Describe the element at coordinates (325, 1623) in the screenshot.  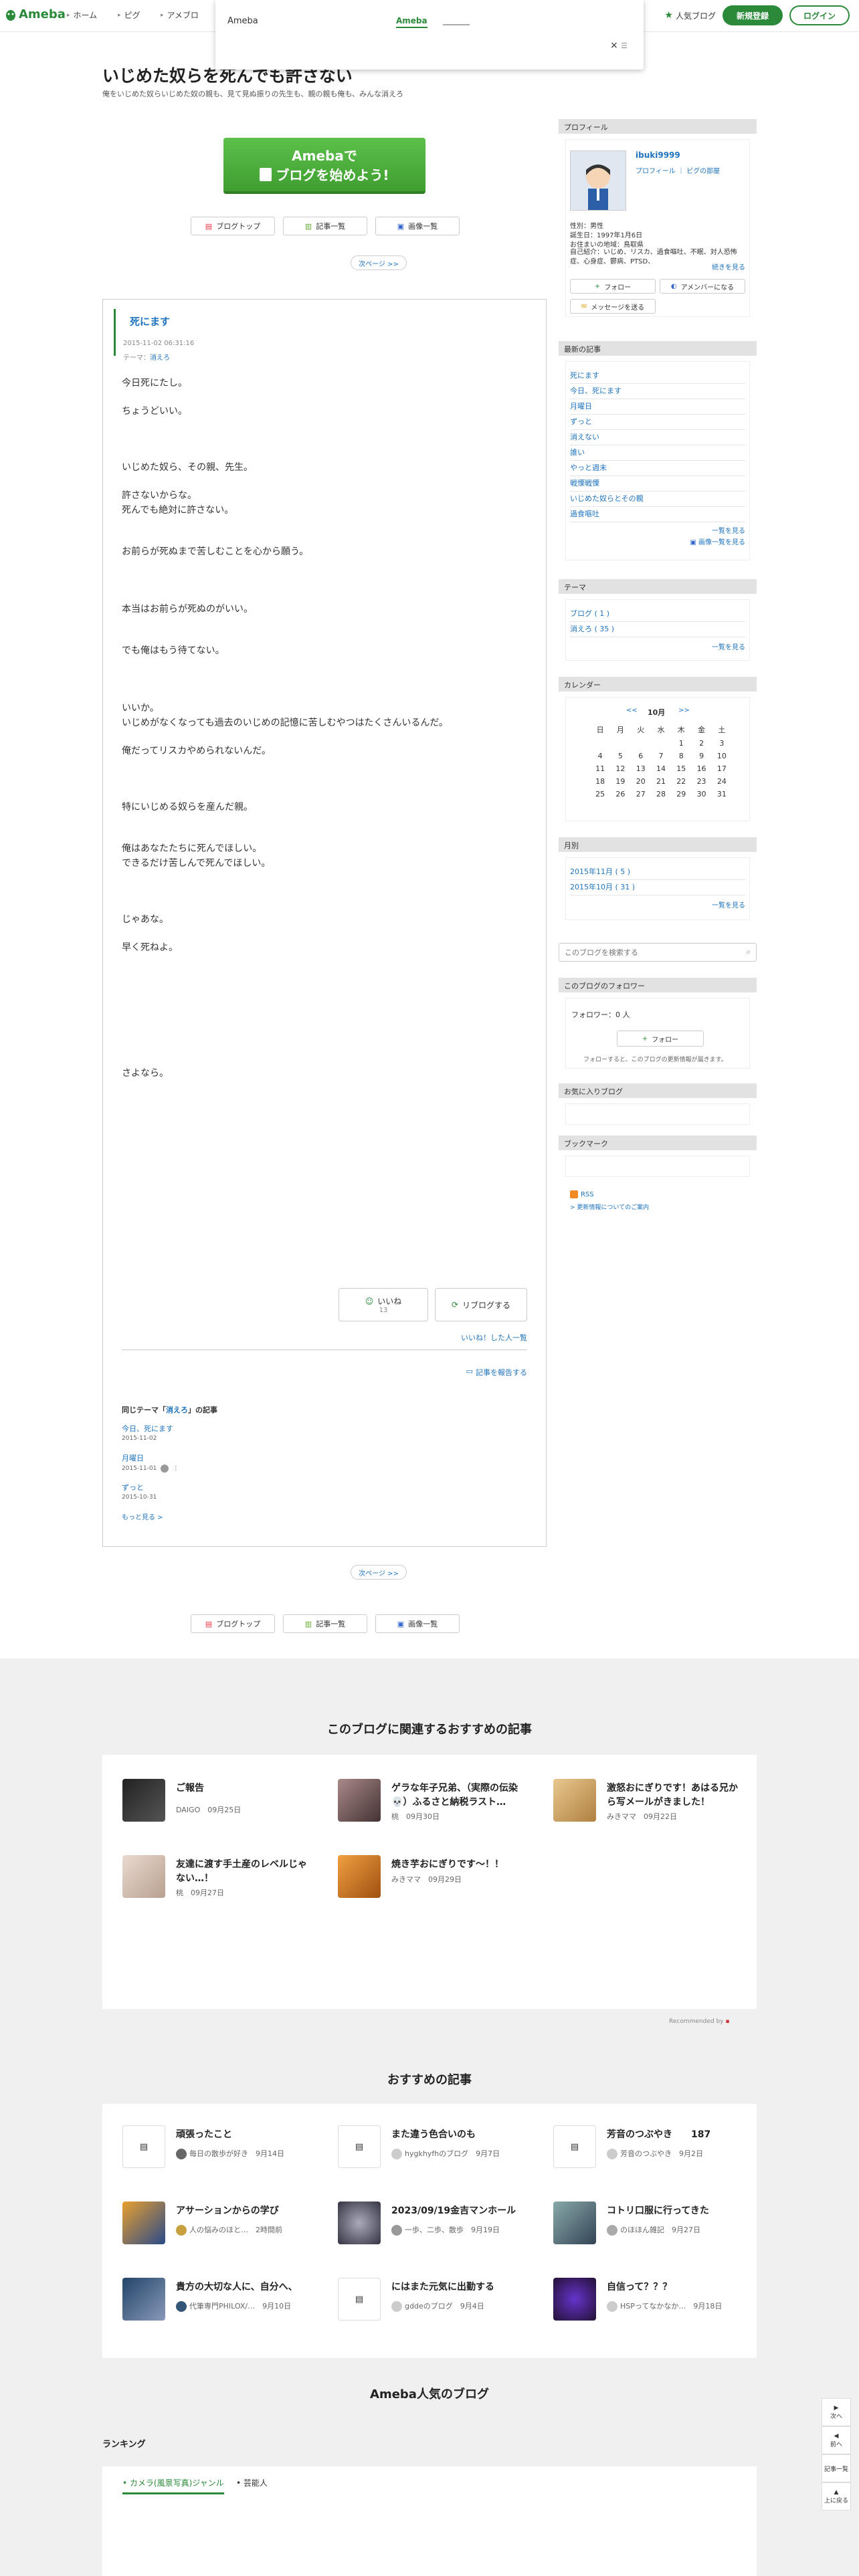
I see `entry-list-button-bottom: ▥ 記事一覧` at that location.